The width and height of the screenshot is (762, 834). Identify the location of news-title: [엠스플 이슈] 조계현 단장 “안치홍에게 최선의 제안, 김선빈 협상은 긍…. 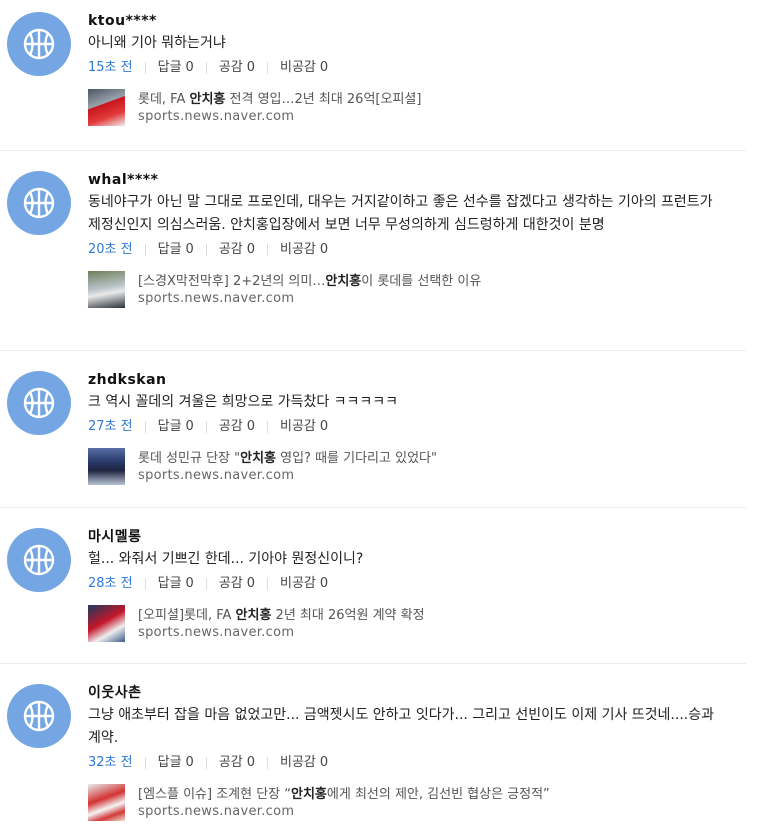
(344, 792).